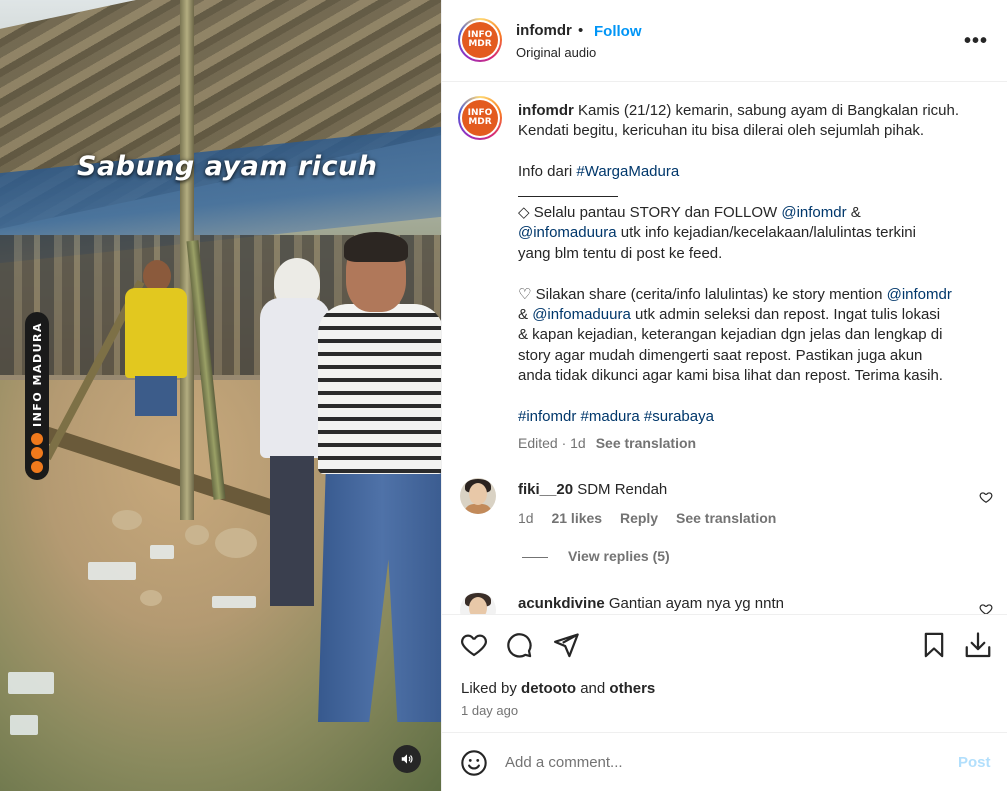 This screenshot has width=1007, height=791. I want to click on emoji-icon, so click(474, 763).